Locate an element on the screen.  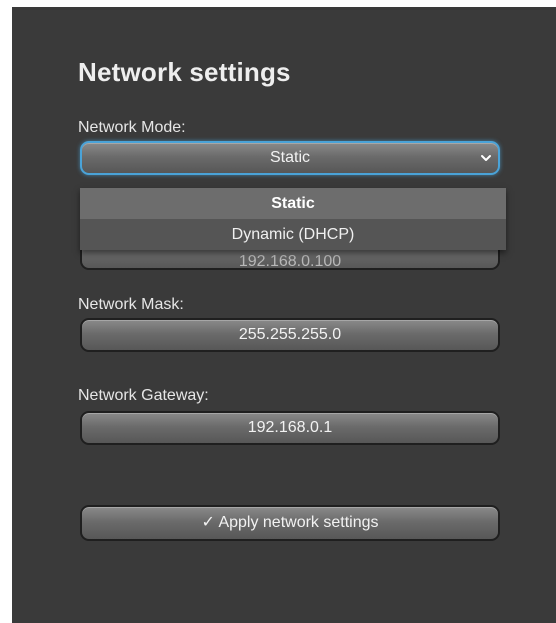
apply-network-settings-button: ✓ Apply network settings is located at coordinates (290, 523).